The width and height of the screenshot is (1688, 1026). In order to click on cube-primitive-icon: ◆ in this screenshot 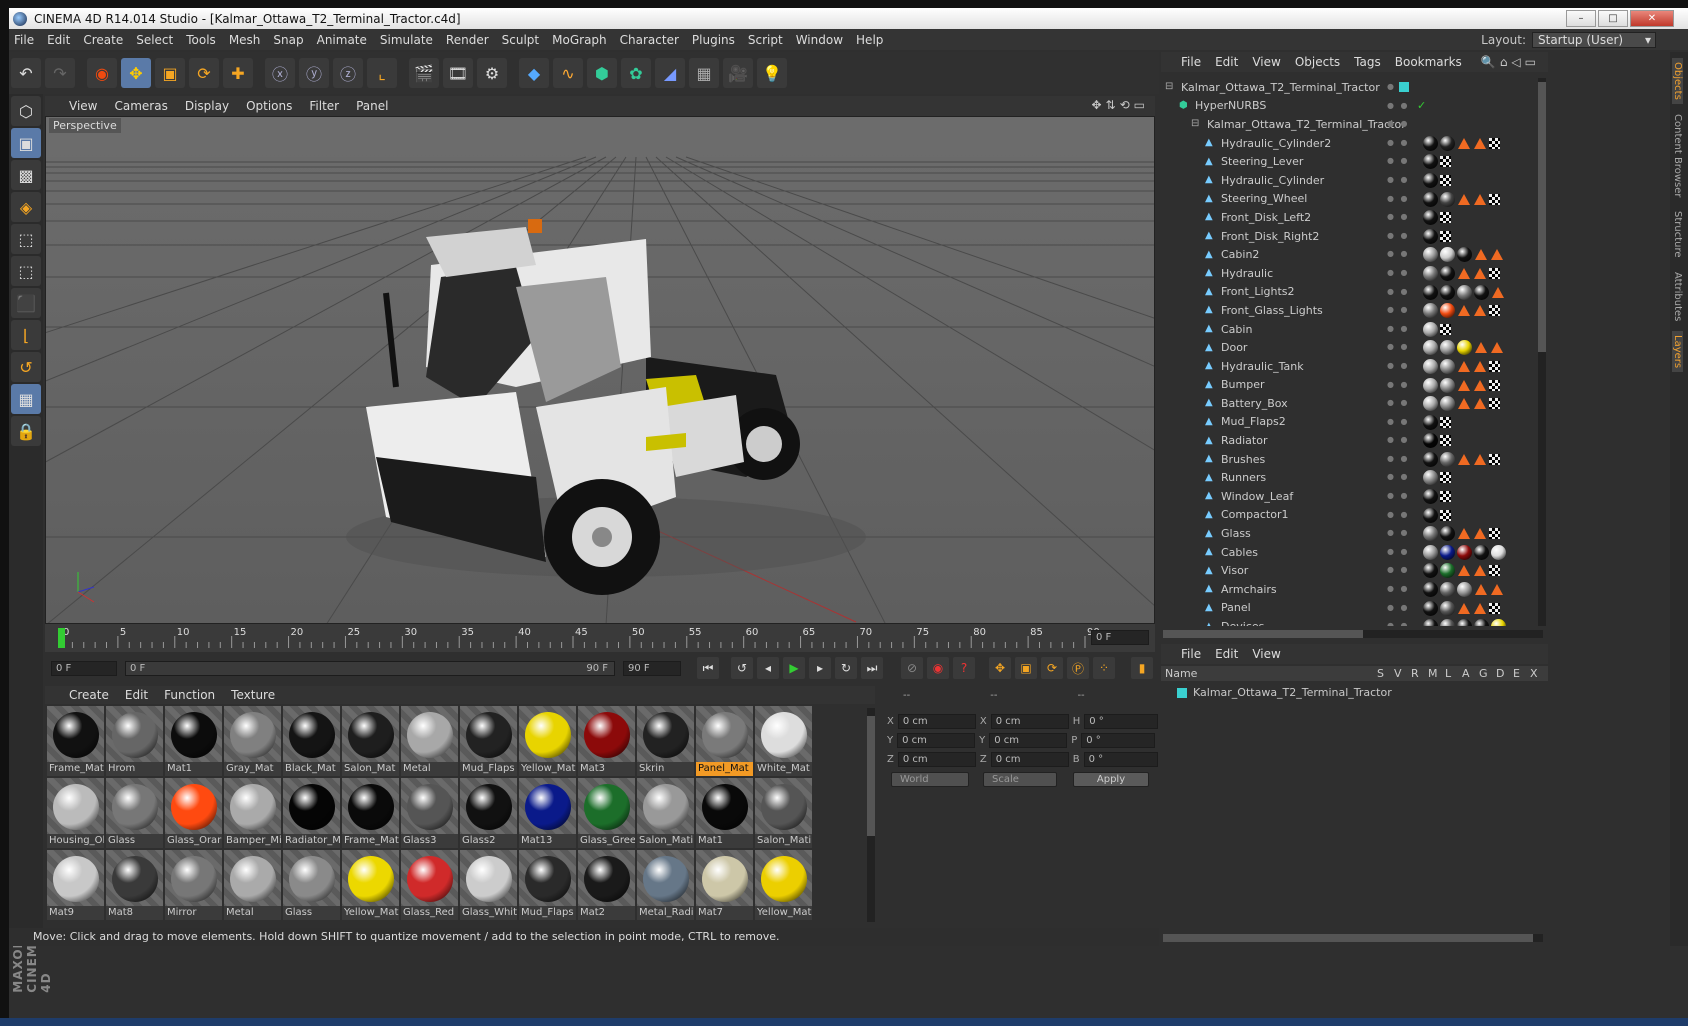, I will do `click(534, 73)`.